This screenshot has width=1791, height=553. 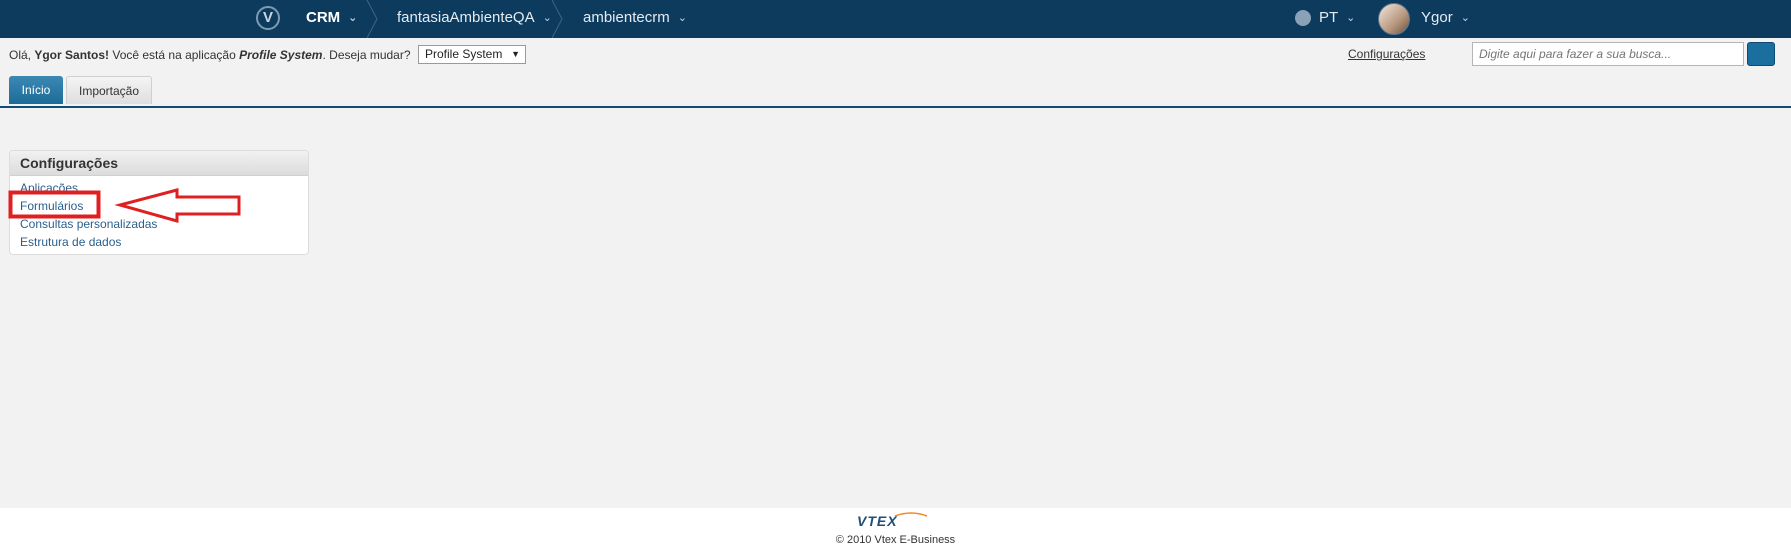 I want to click on globe-icon, so click(x=1303, y=18).